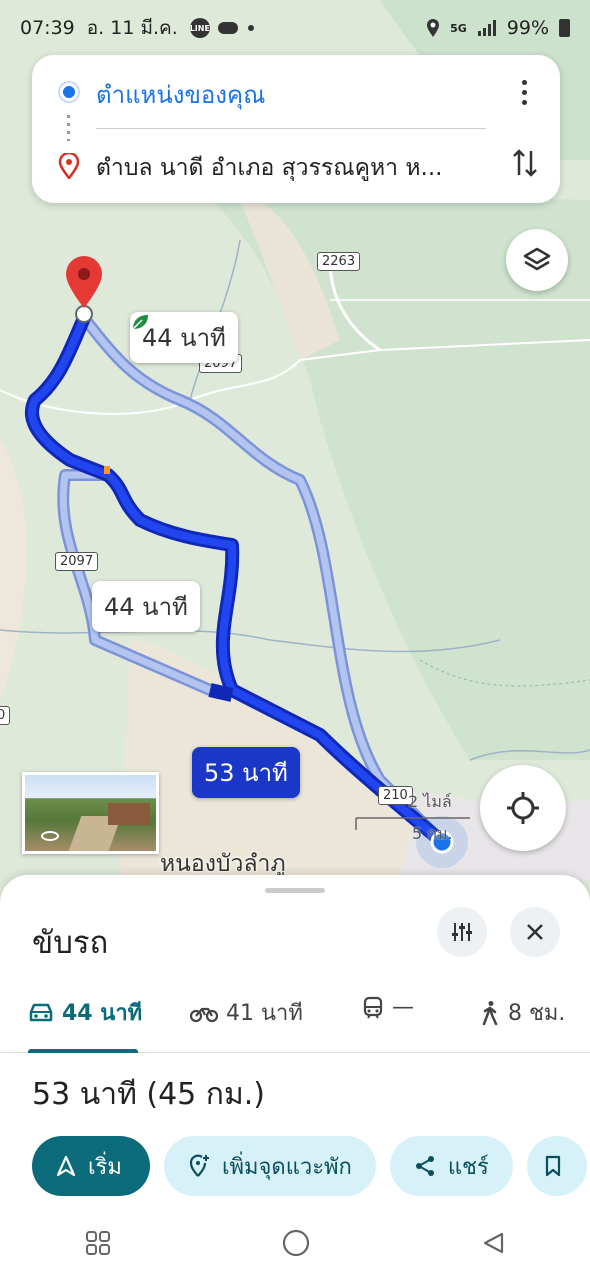 The height and width of the screenshot is (1280, 590). I want to click on home-button, so click(296, 1243).